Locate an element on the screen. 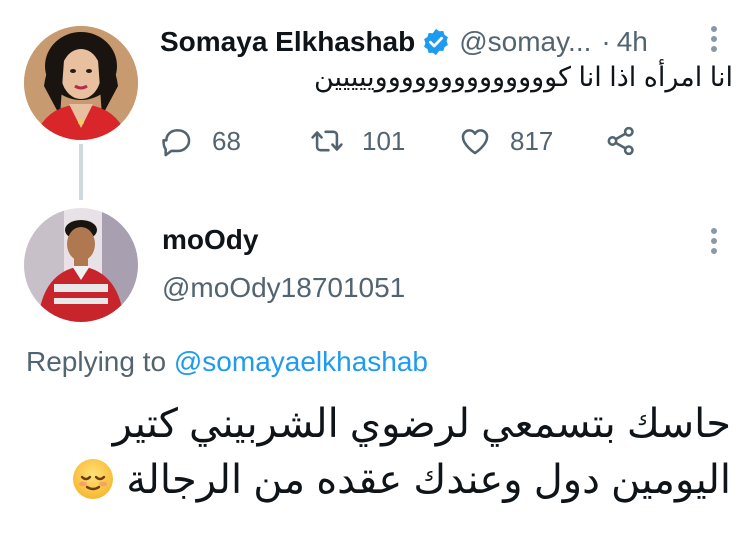  share-button is located at coordinates (621, 141).